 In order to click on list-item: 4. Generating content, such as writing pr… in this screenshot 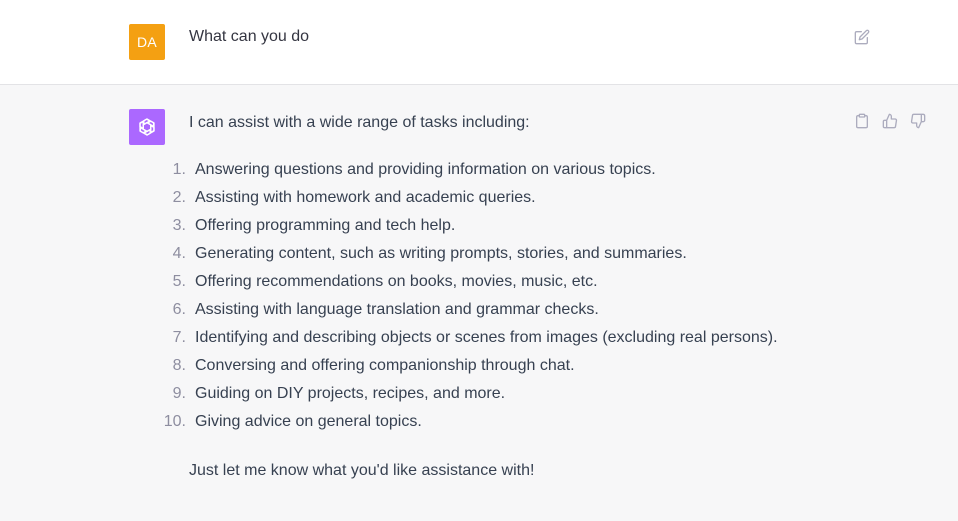, I will do `click(501, 258)`.